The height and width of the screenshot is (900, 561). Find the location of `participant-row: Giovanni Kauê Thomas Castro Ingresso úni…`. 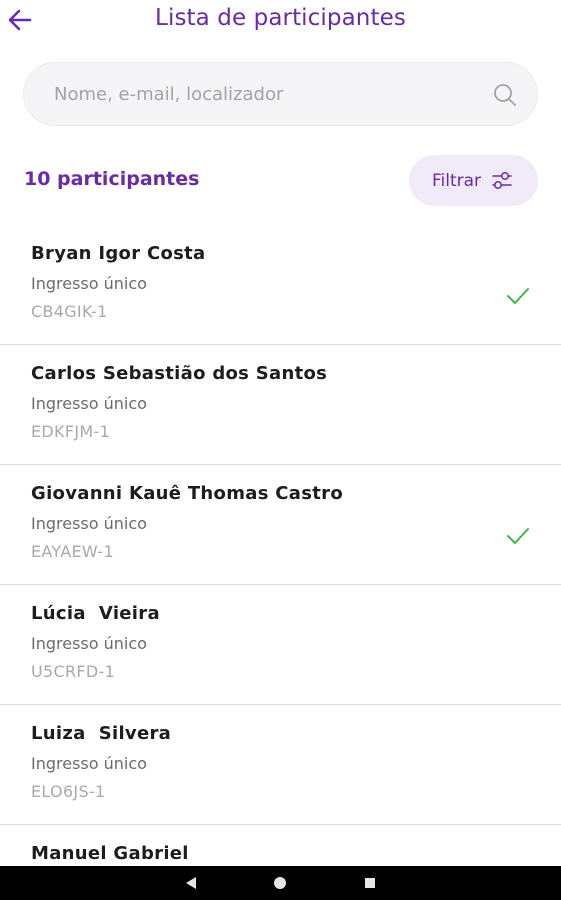

participant-row: Giovanni Kauê Thomas Castro Ingresso úni… is located at coordinates (280, 525).